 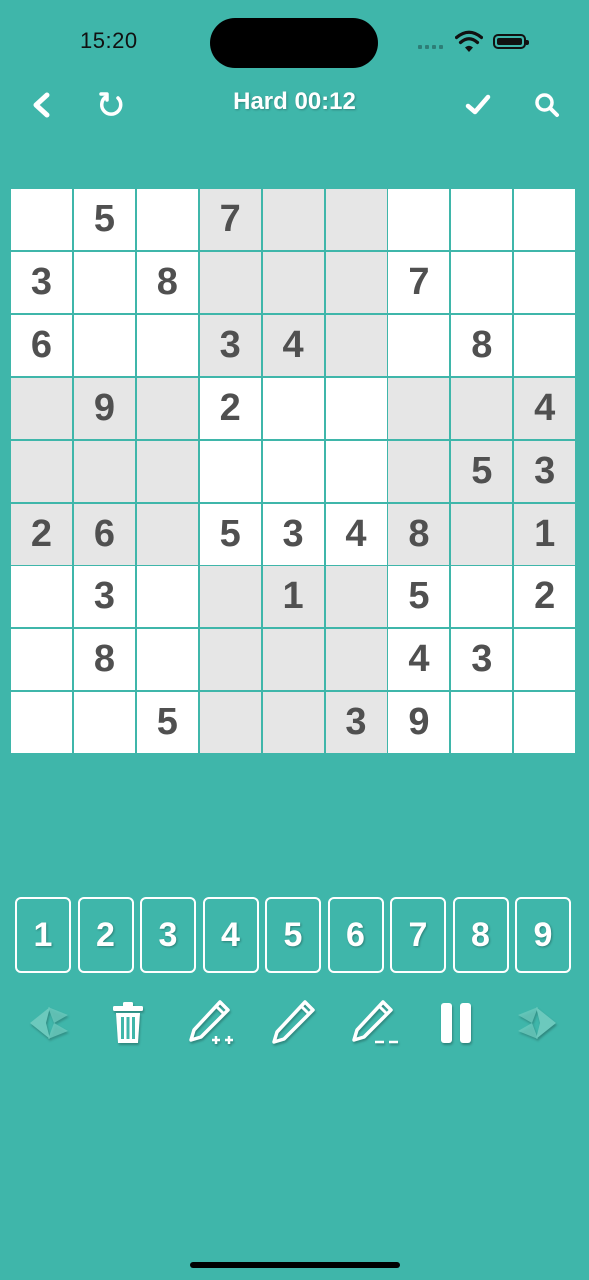 I want to click on notes-add-button, so click(x=213, y=1023).